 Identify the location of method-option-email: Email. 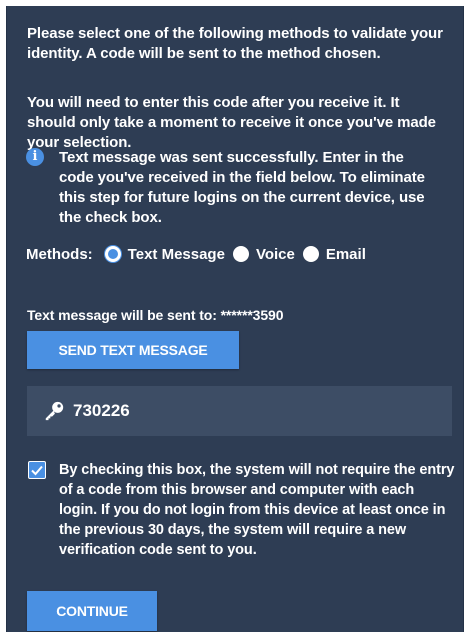
(334, 254).